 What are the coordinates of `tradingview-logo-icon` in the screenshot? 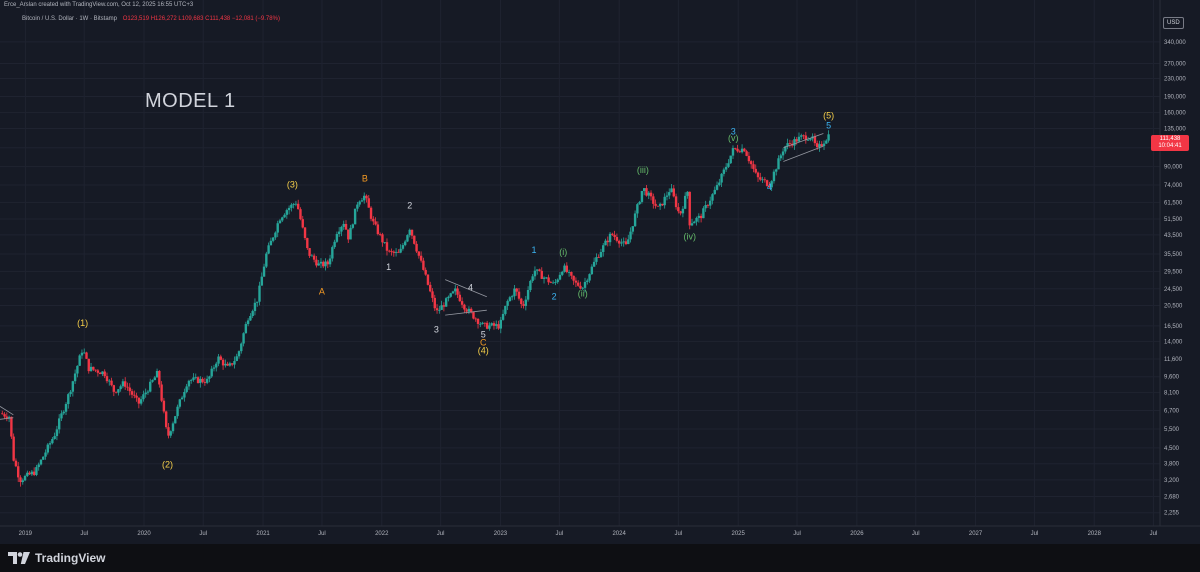 It's located at (19, 558).